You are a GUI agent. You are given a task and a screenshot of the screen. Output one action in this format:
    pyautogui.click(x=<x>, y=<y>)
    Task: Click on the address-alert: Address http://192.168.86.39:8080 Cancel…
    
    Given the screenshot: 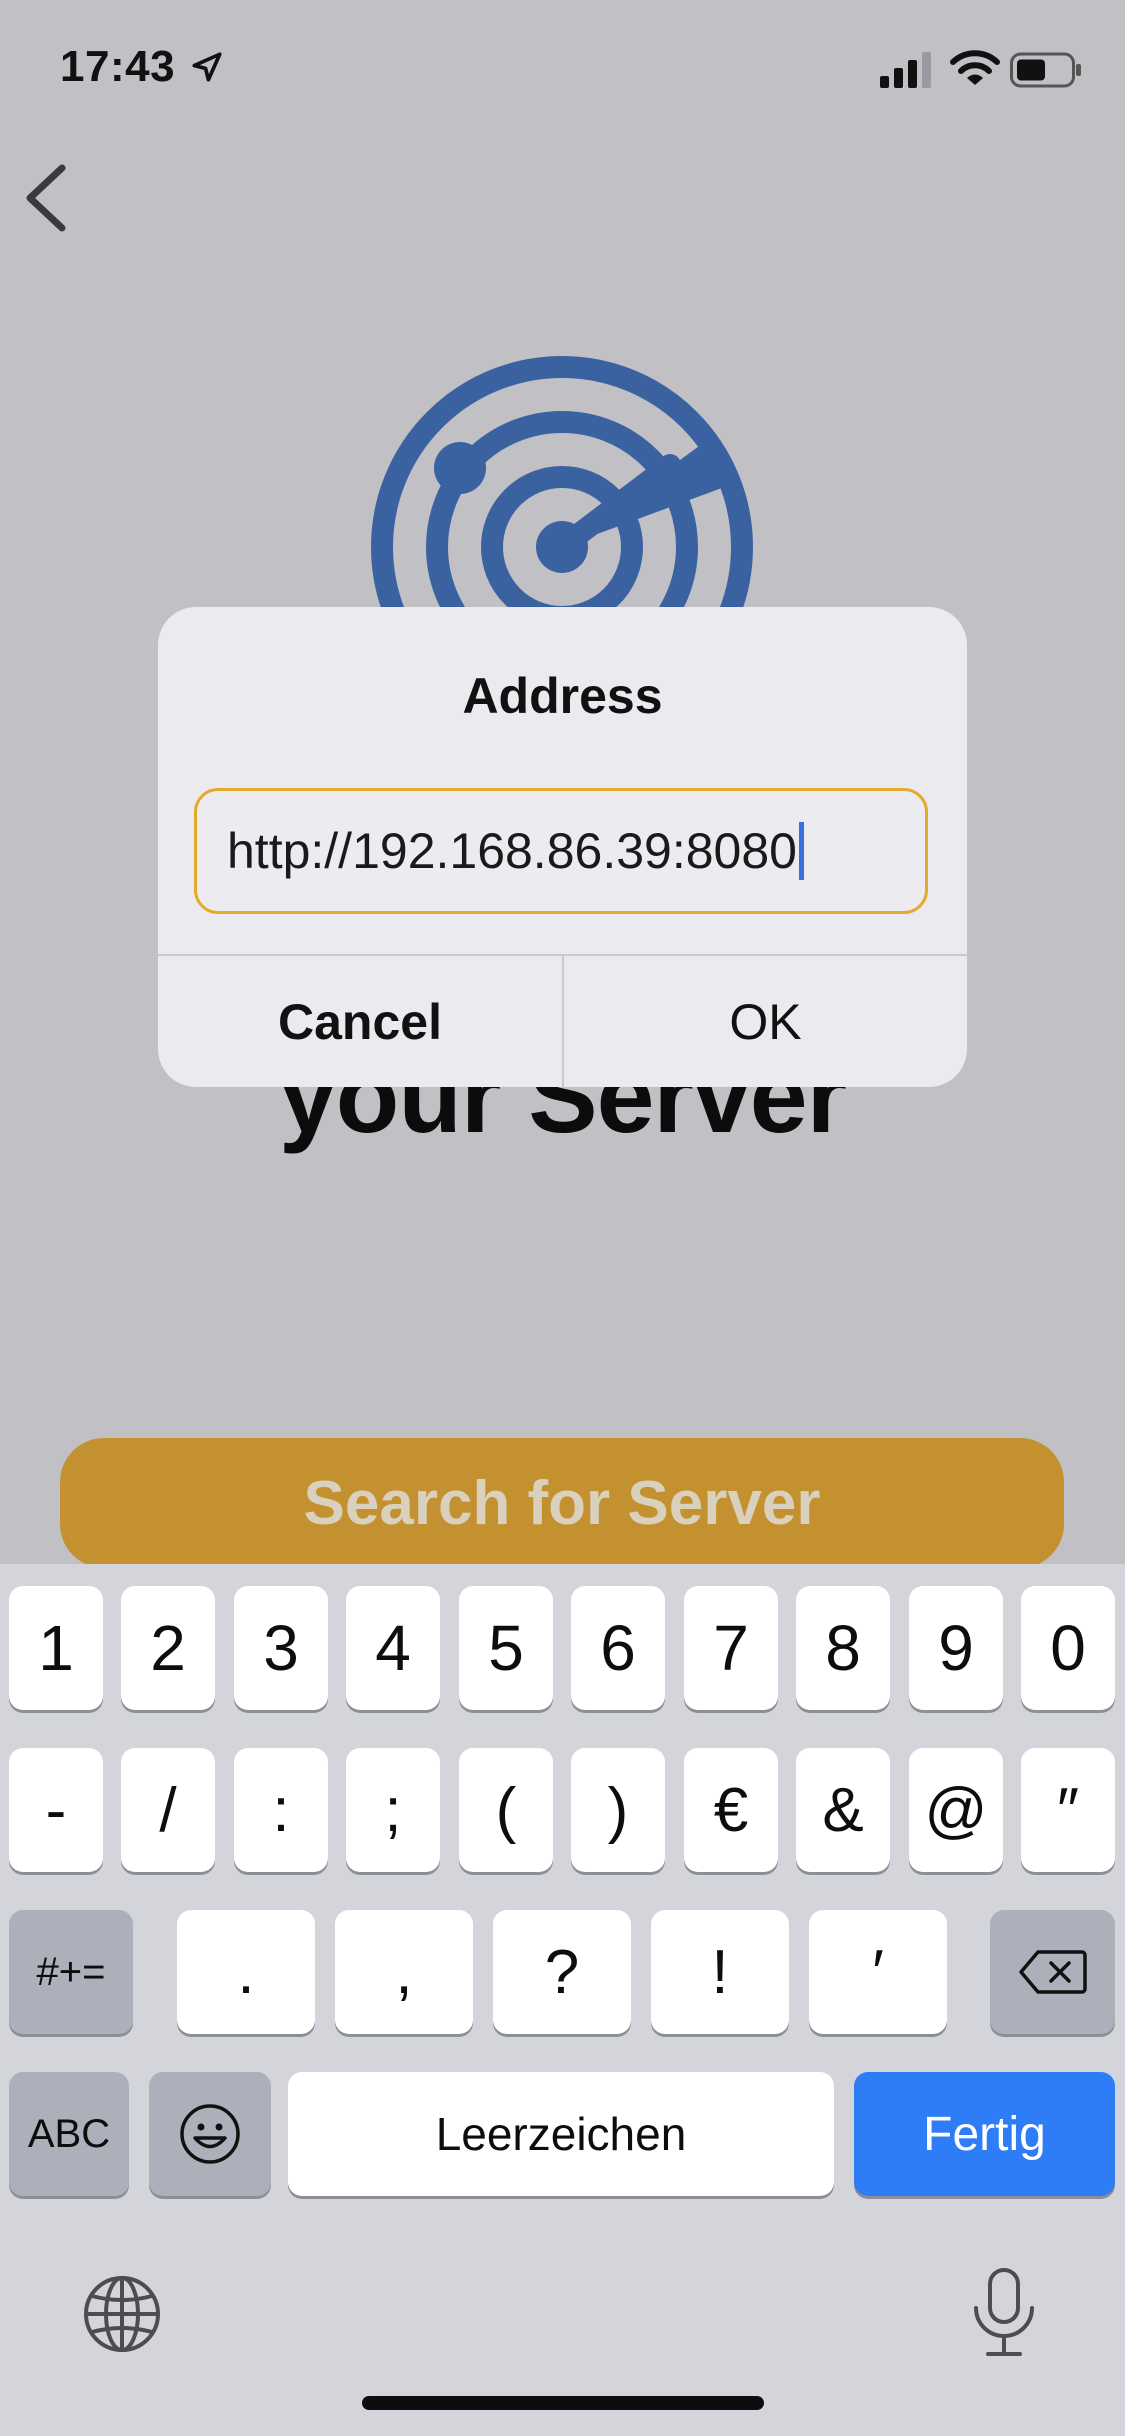 What is the action you would take?
    pyautogui.click(x=562, y=847)
    